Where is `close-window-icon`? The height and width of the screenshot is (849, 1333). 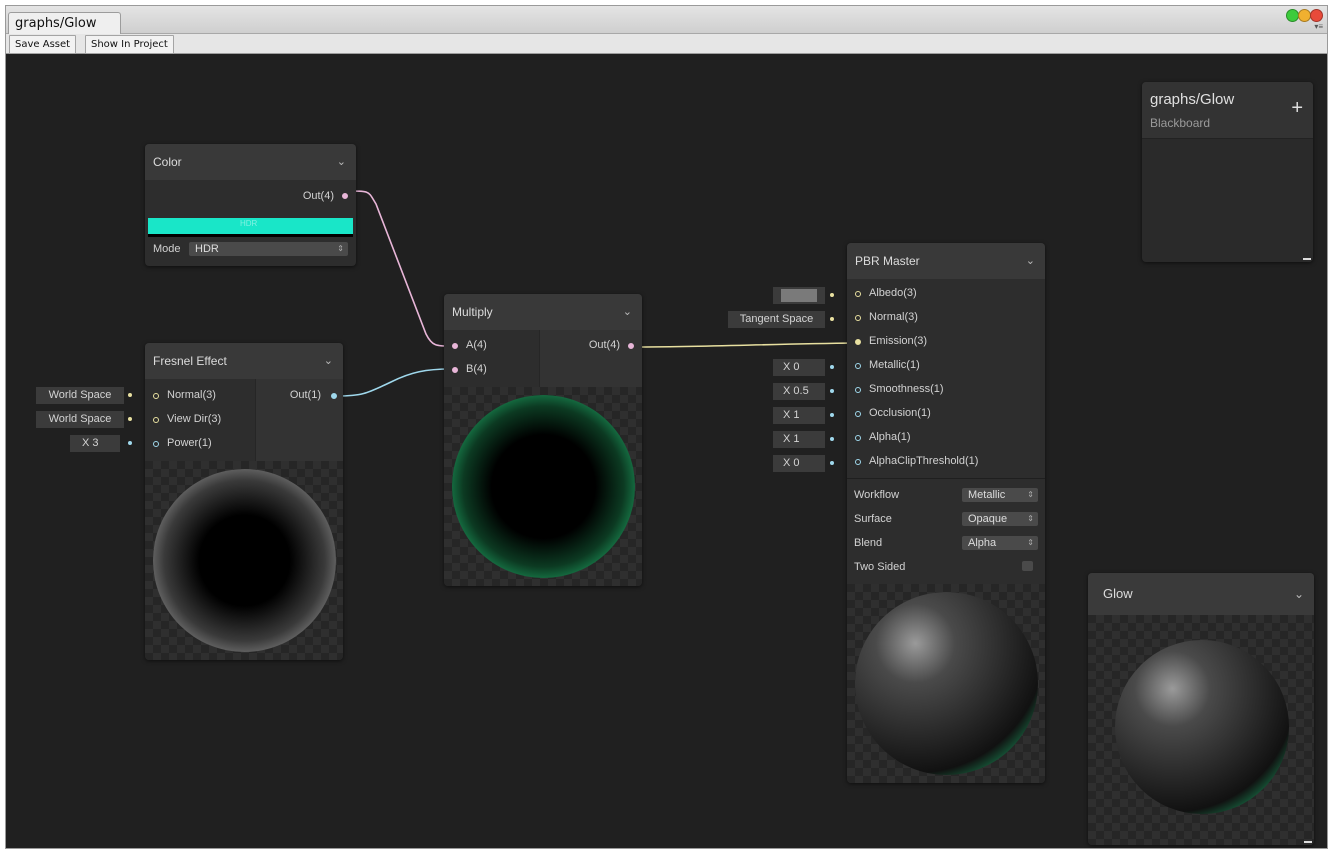 close-window-icon is located at coordinates (1316, 15).